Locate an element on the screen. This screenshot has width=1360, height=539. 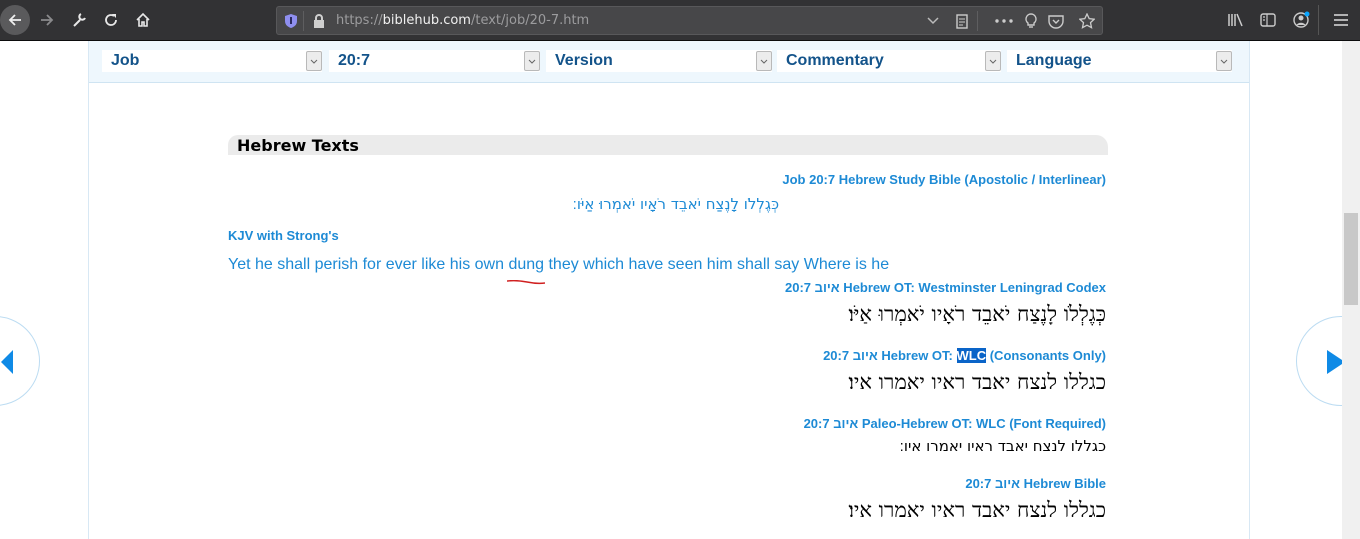
commentary-select: Commentary is located at coordinates (889, 61).